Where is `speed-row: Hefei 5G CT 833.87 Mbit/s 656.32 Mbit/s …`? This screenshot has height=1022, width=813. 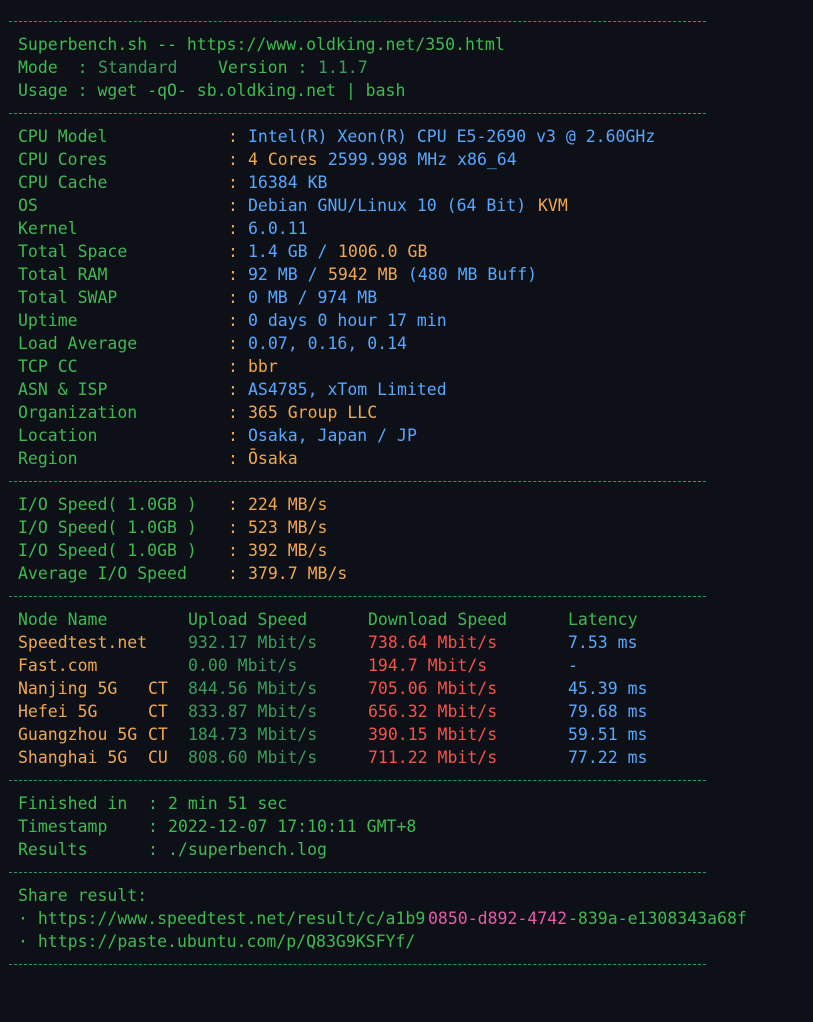
speed-row: Hefei 5G CT 833.87 Mbit/s 656.32 Mbit/s … is located at coordinates (323, 711).